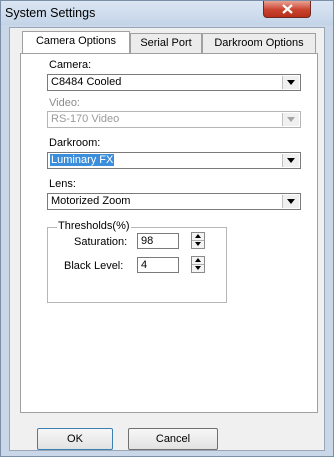 This screenshot has width=334, height=457. I want to click on thresholds-title: Thresholds(%), so click(94, 226).